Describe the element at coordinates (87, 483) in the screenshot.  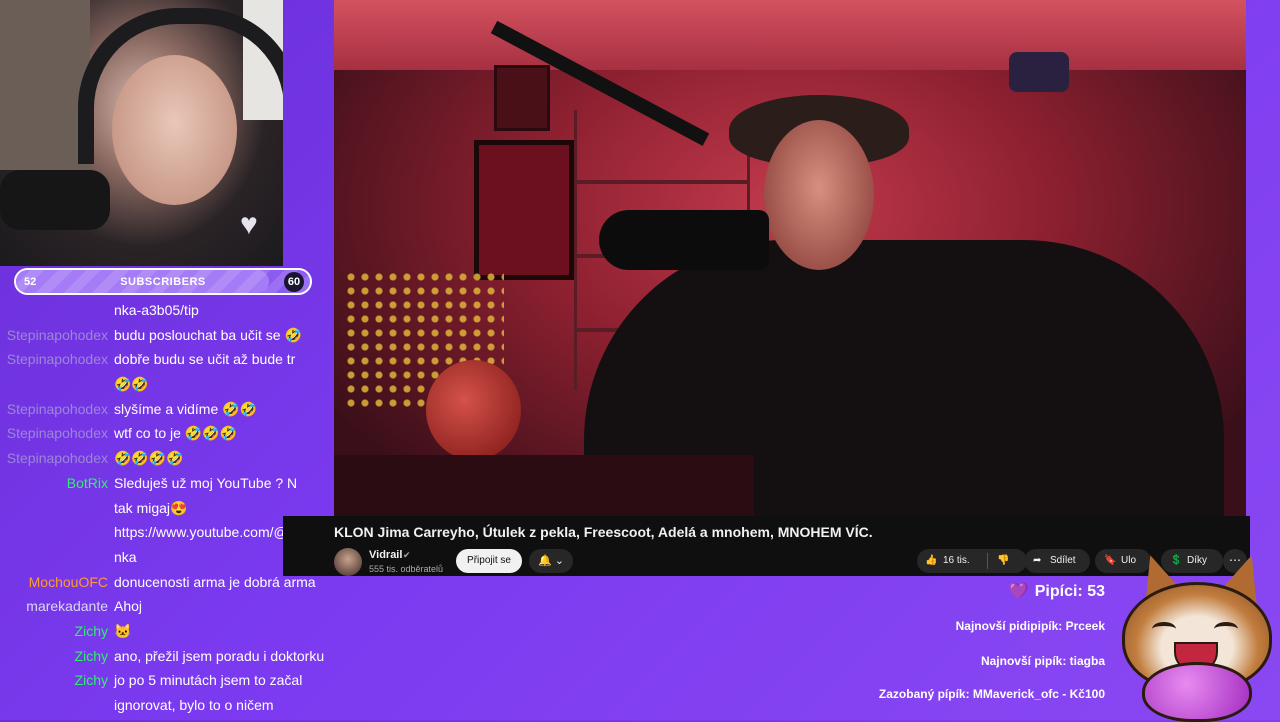
I see `chat-username: BotRix` at that location.